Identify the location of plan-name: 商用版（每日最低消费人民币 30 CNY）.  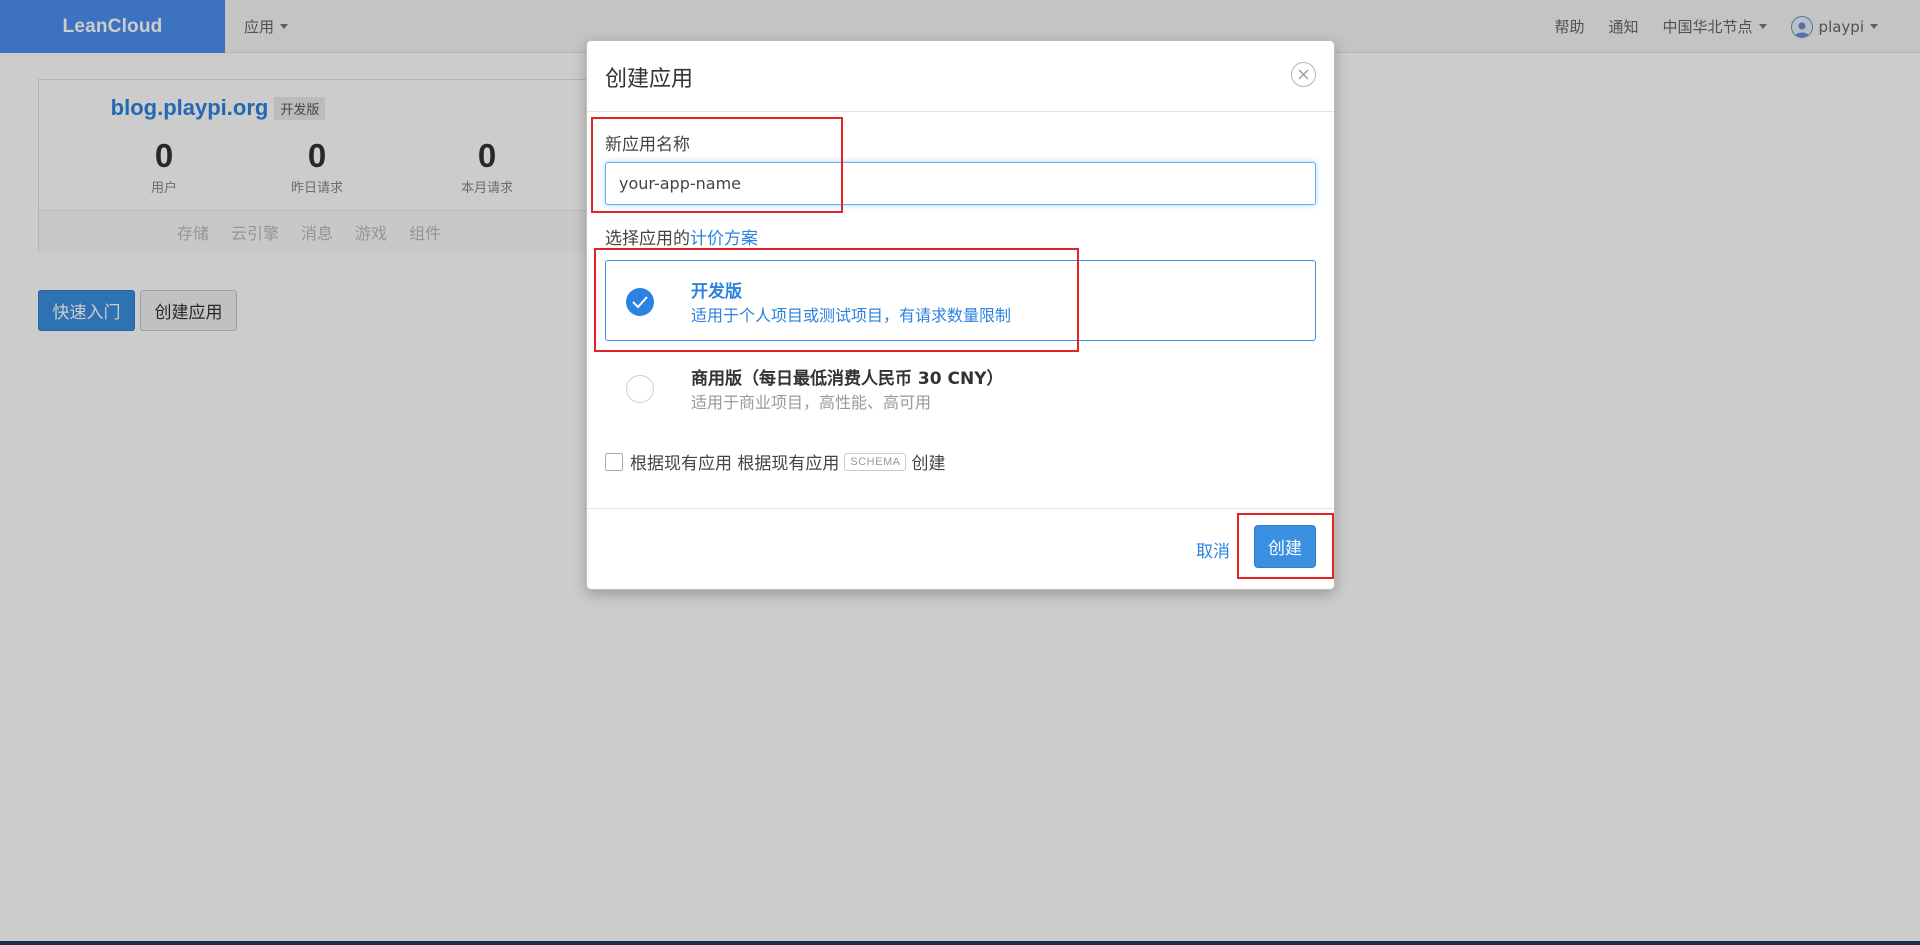
(847, 379).